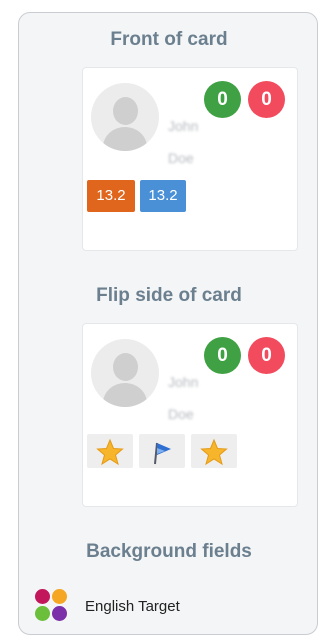 The image size is (321, 638). What do you see at coordinates (132, 606) in the screenshot?
I see `background-field-label: English Target` at bounding box center [132, 606].